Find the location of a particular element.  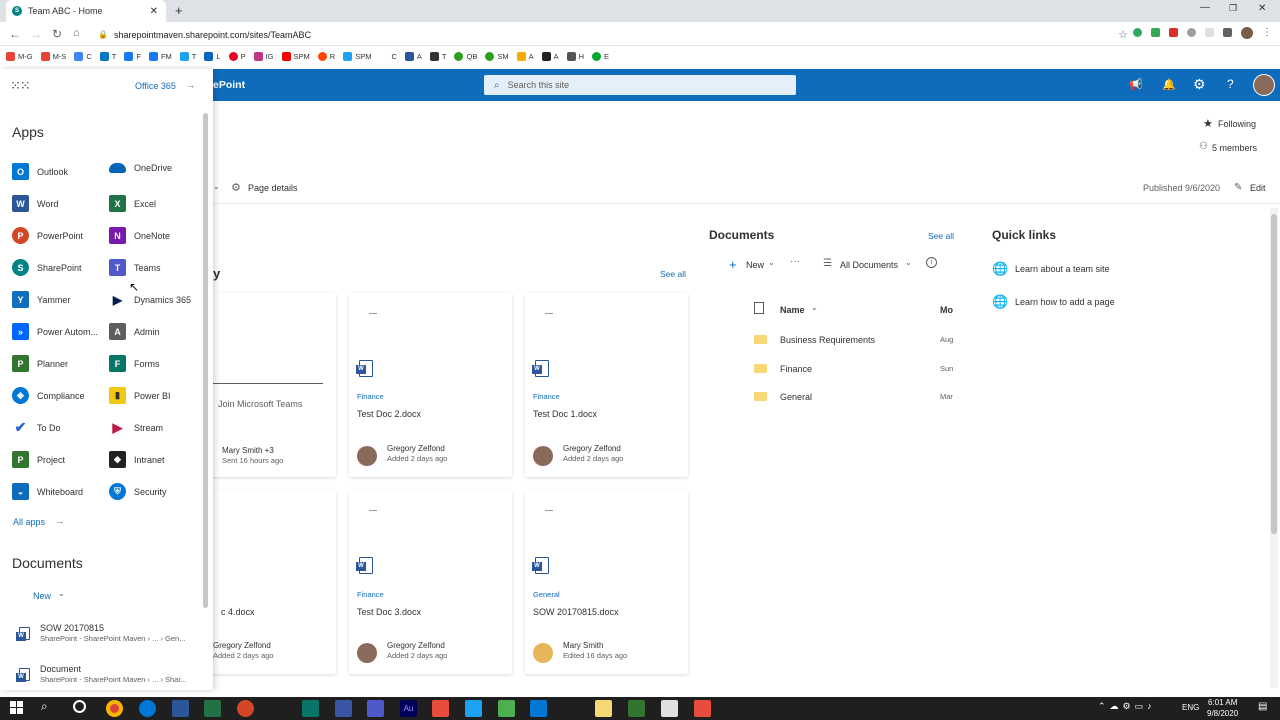

modified-column-header: Mo is located at coordinates (946, 310).